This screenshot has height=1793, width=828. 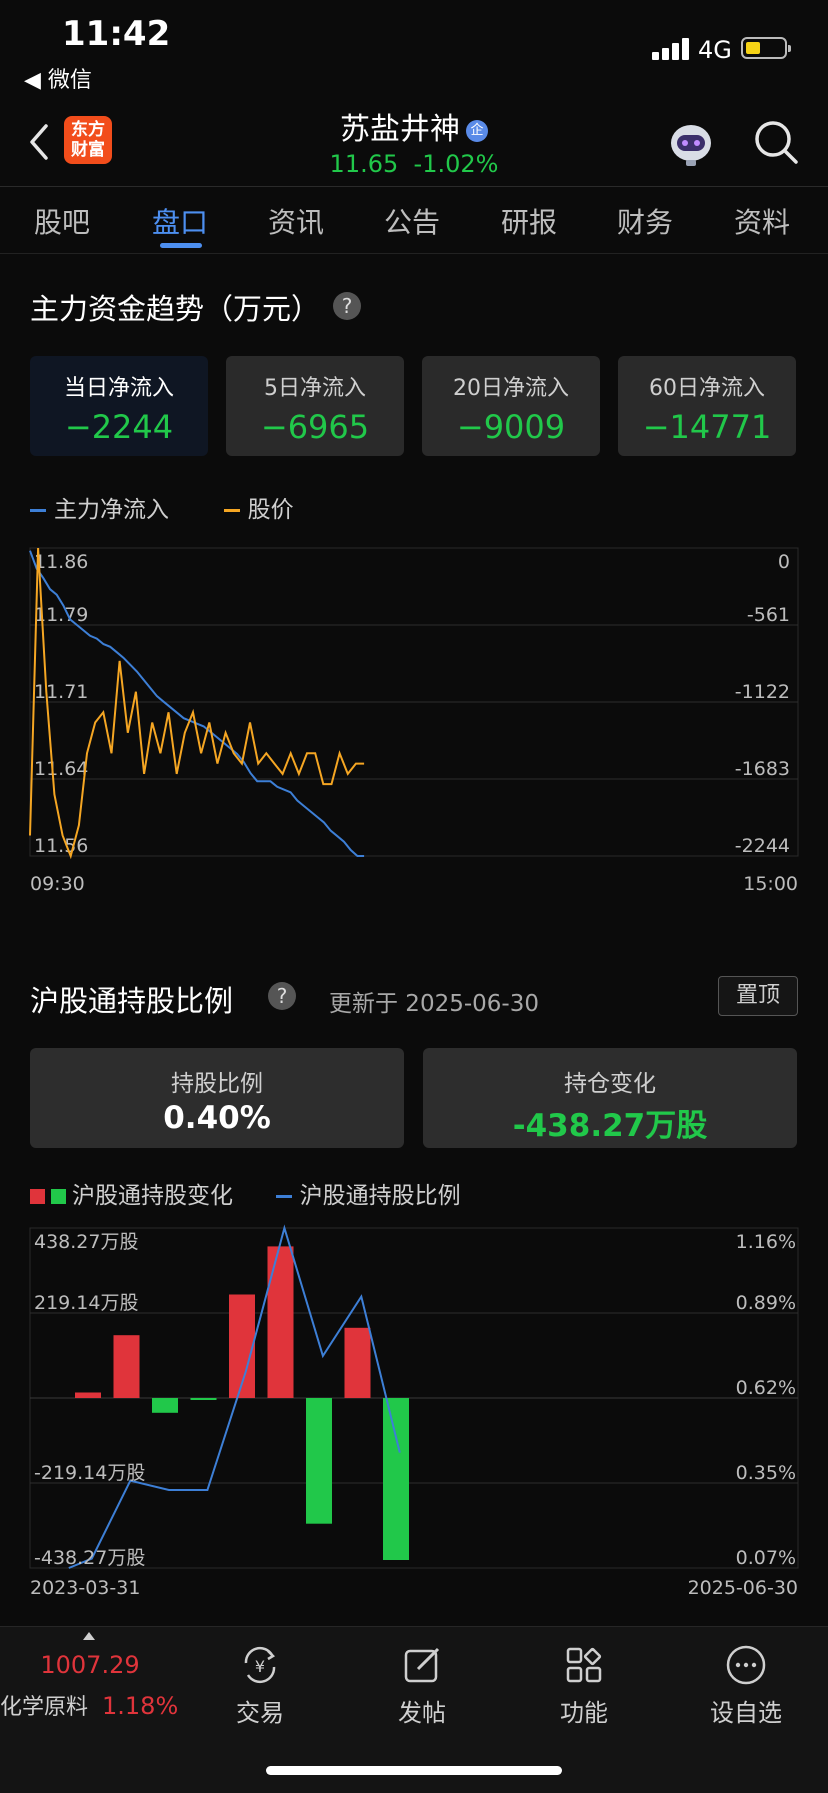 What do you see at coordinates (86, 1303) in the screenshot?
I see `hsgt-y-tick-left: 219.14万股` at bounding box center [86, 1303].